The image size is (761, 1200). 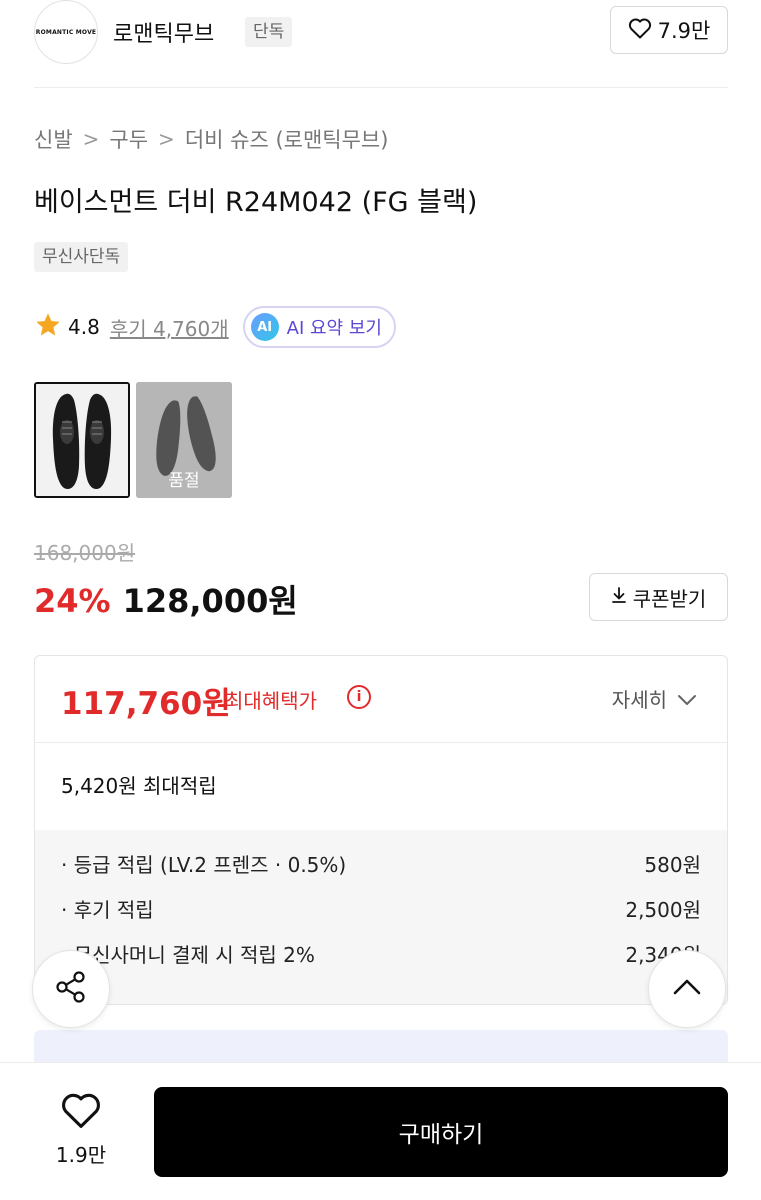 I want to click on detail-label: 자세히, so click(x=639, y=700).